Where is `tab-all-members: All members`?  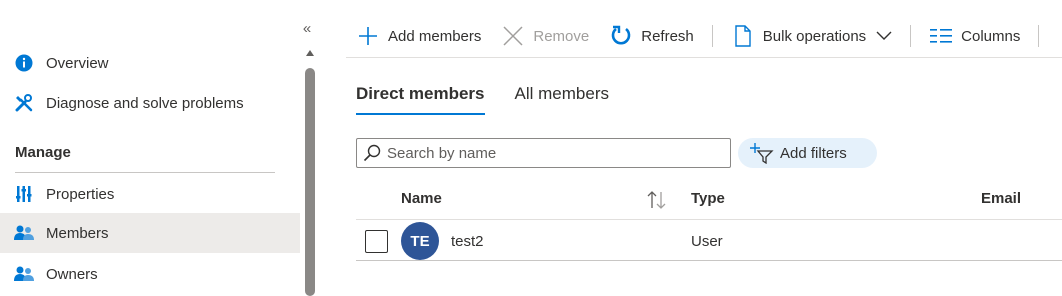 tab-all-members: All members is located at coordinates (562, 98).